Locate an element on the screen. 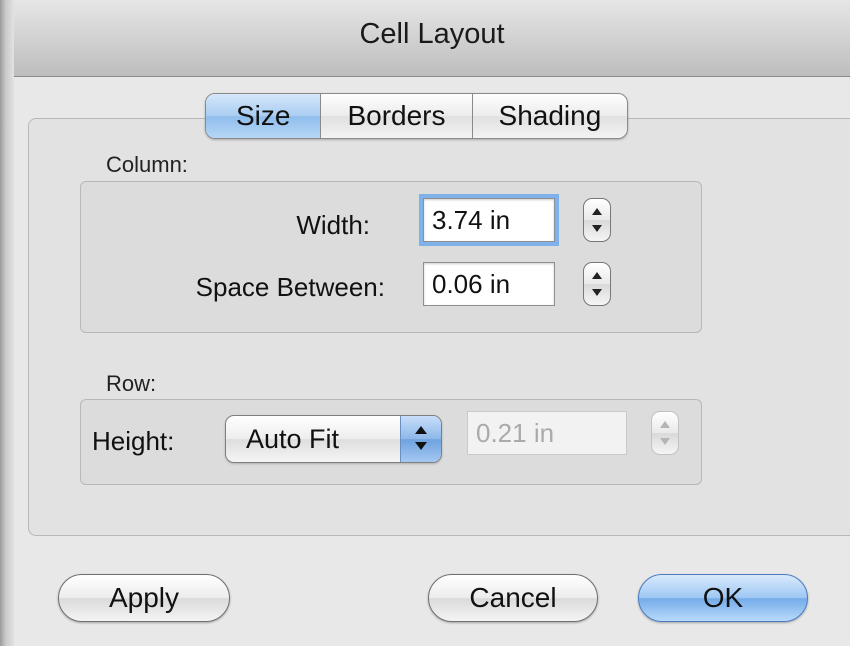 The width and height of the screenshot is (850, 646). tab-size: Size is located at coordinates (263, 116).